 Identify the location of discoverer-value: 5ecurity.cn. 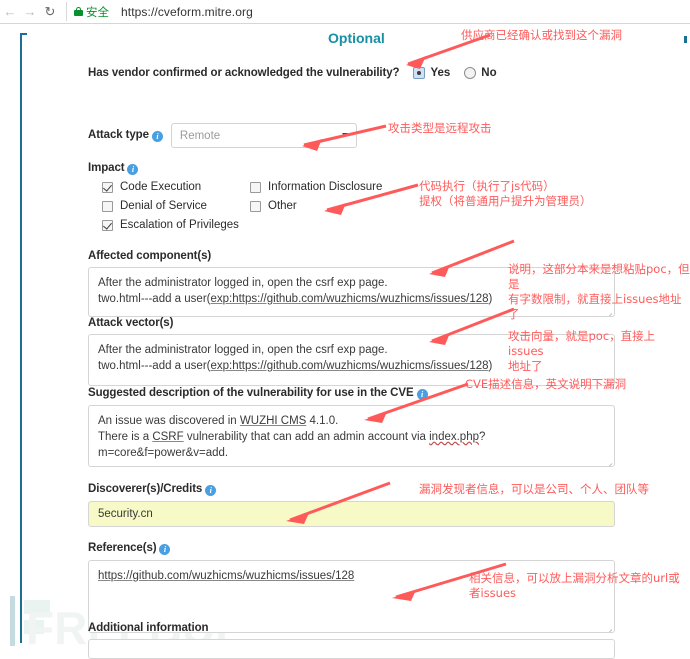
(125, 514).